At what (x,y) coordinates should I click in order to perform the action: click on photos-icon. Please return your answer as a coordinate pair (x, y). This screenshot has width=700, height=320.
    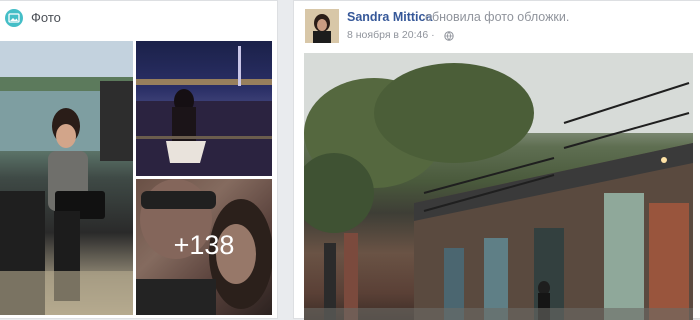
    Looking at the image, I should click on (14, 18).